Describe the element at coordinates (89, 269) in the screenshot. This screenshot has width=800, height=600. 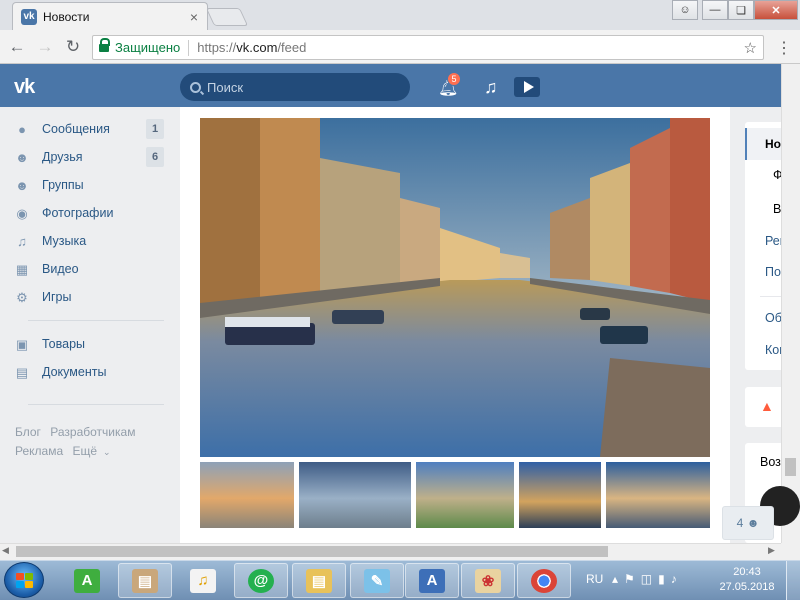
I see `nav-item-video: ▦ Видео` at that location.